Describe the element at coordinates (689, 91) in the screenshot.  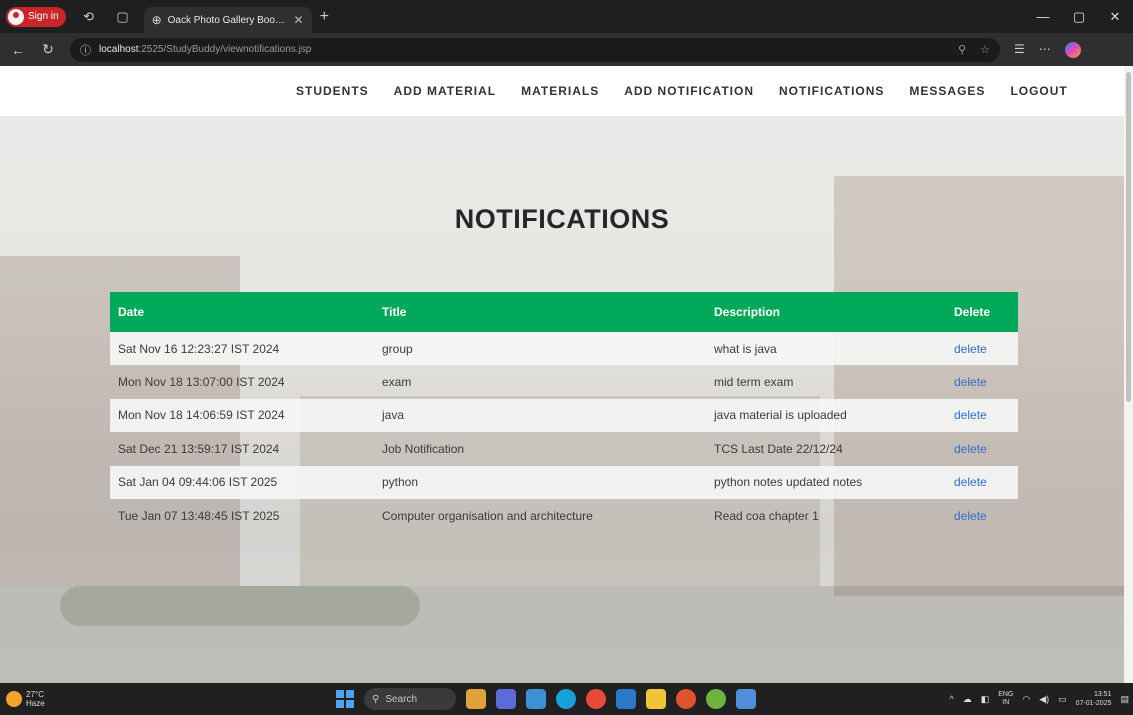
I see `nav-add-notification: ADD NOTIFICATION` at that location.